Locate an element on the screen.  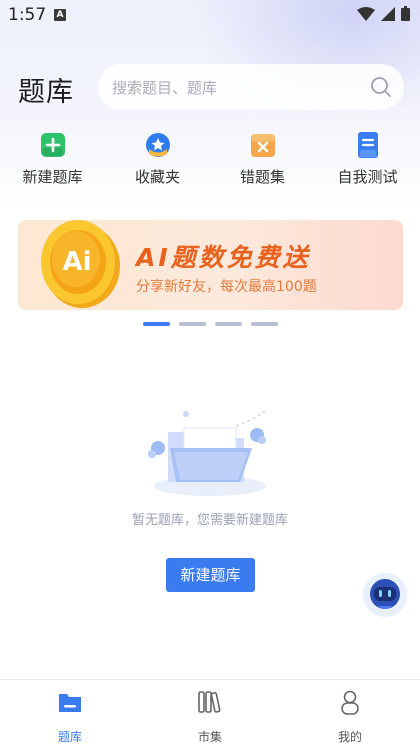
nav-label: 市集 is located at coordinates (209, 737).